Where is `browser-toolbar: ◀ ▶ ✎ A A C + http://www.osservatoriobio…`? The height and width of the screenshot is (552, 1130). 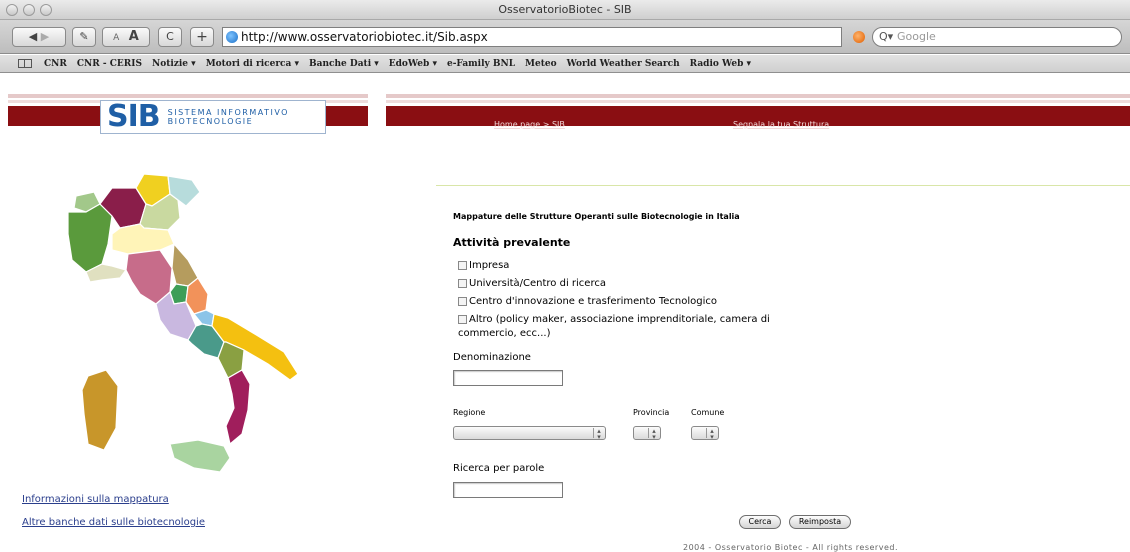 browser-toolbar: ◀ ▶ ✎ A A C + http://www.osservatoriobio… is located at coordinates (565, 37).